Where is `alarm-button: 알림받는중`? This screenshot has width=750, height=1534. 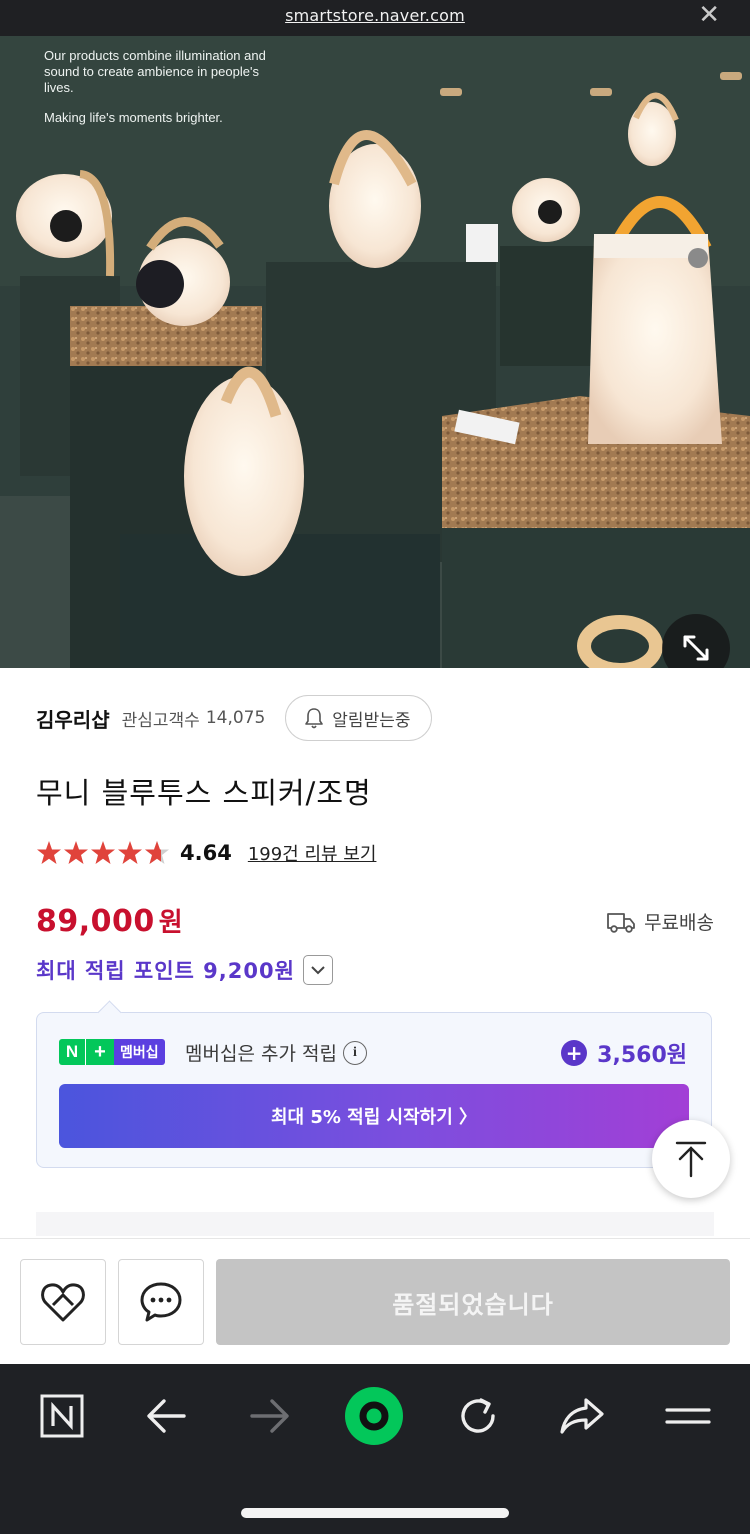
alarm-button: 알림받는중 is located at coordinates (358, 718).